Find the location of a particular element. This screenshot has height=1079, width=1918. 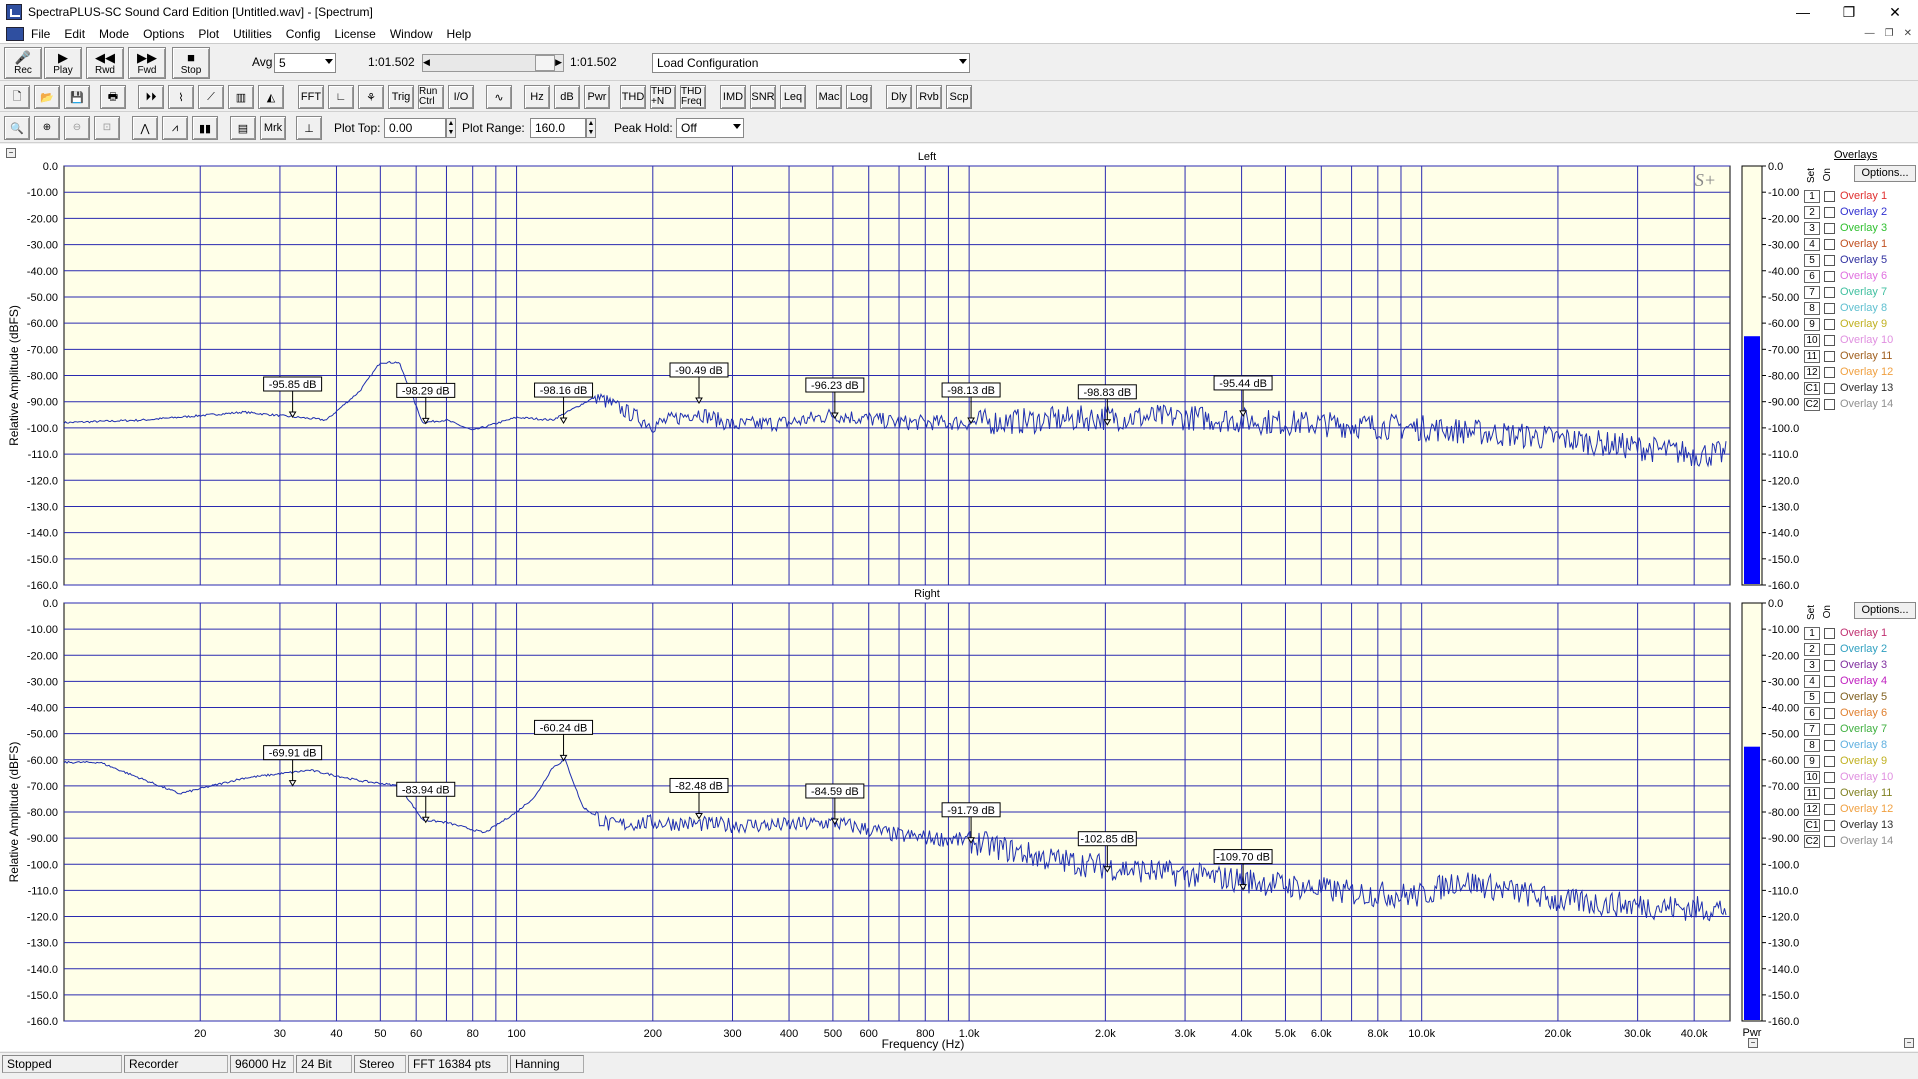

overlay-set-button-9: 9 is located at coordinates (1812, 761).